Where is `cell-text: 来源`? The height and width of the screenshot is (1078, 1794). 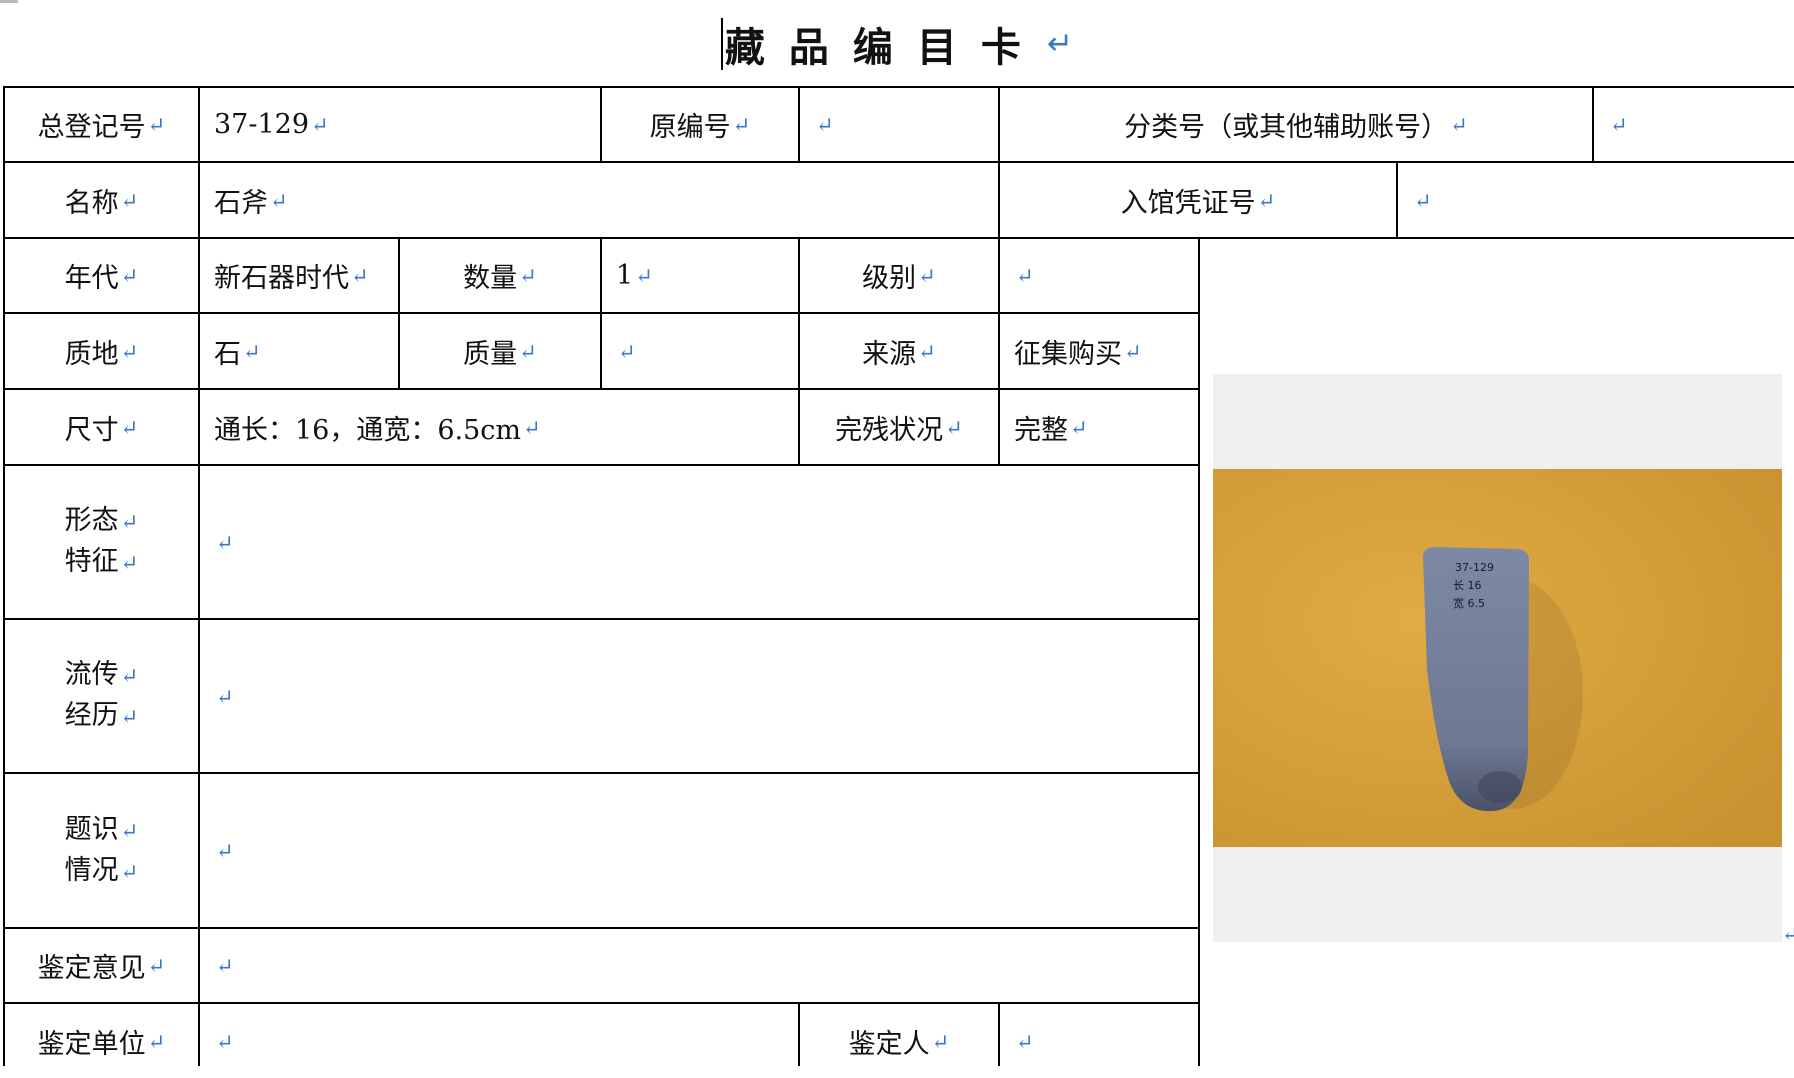 cell-text: 来源 is located at coordinates (889, 354).